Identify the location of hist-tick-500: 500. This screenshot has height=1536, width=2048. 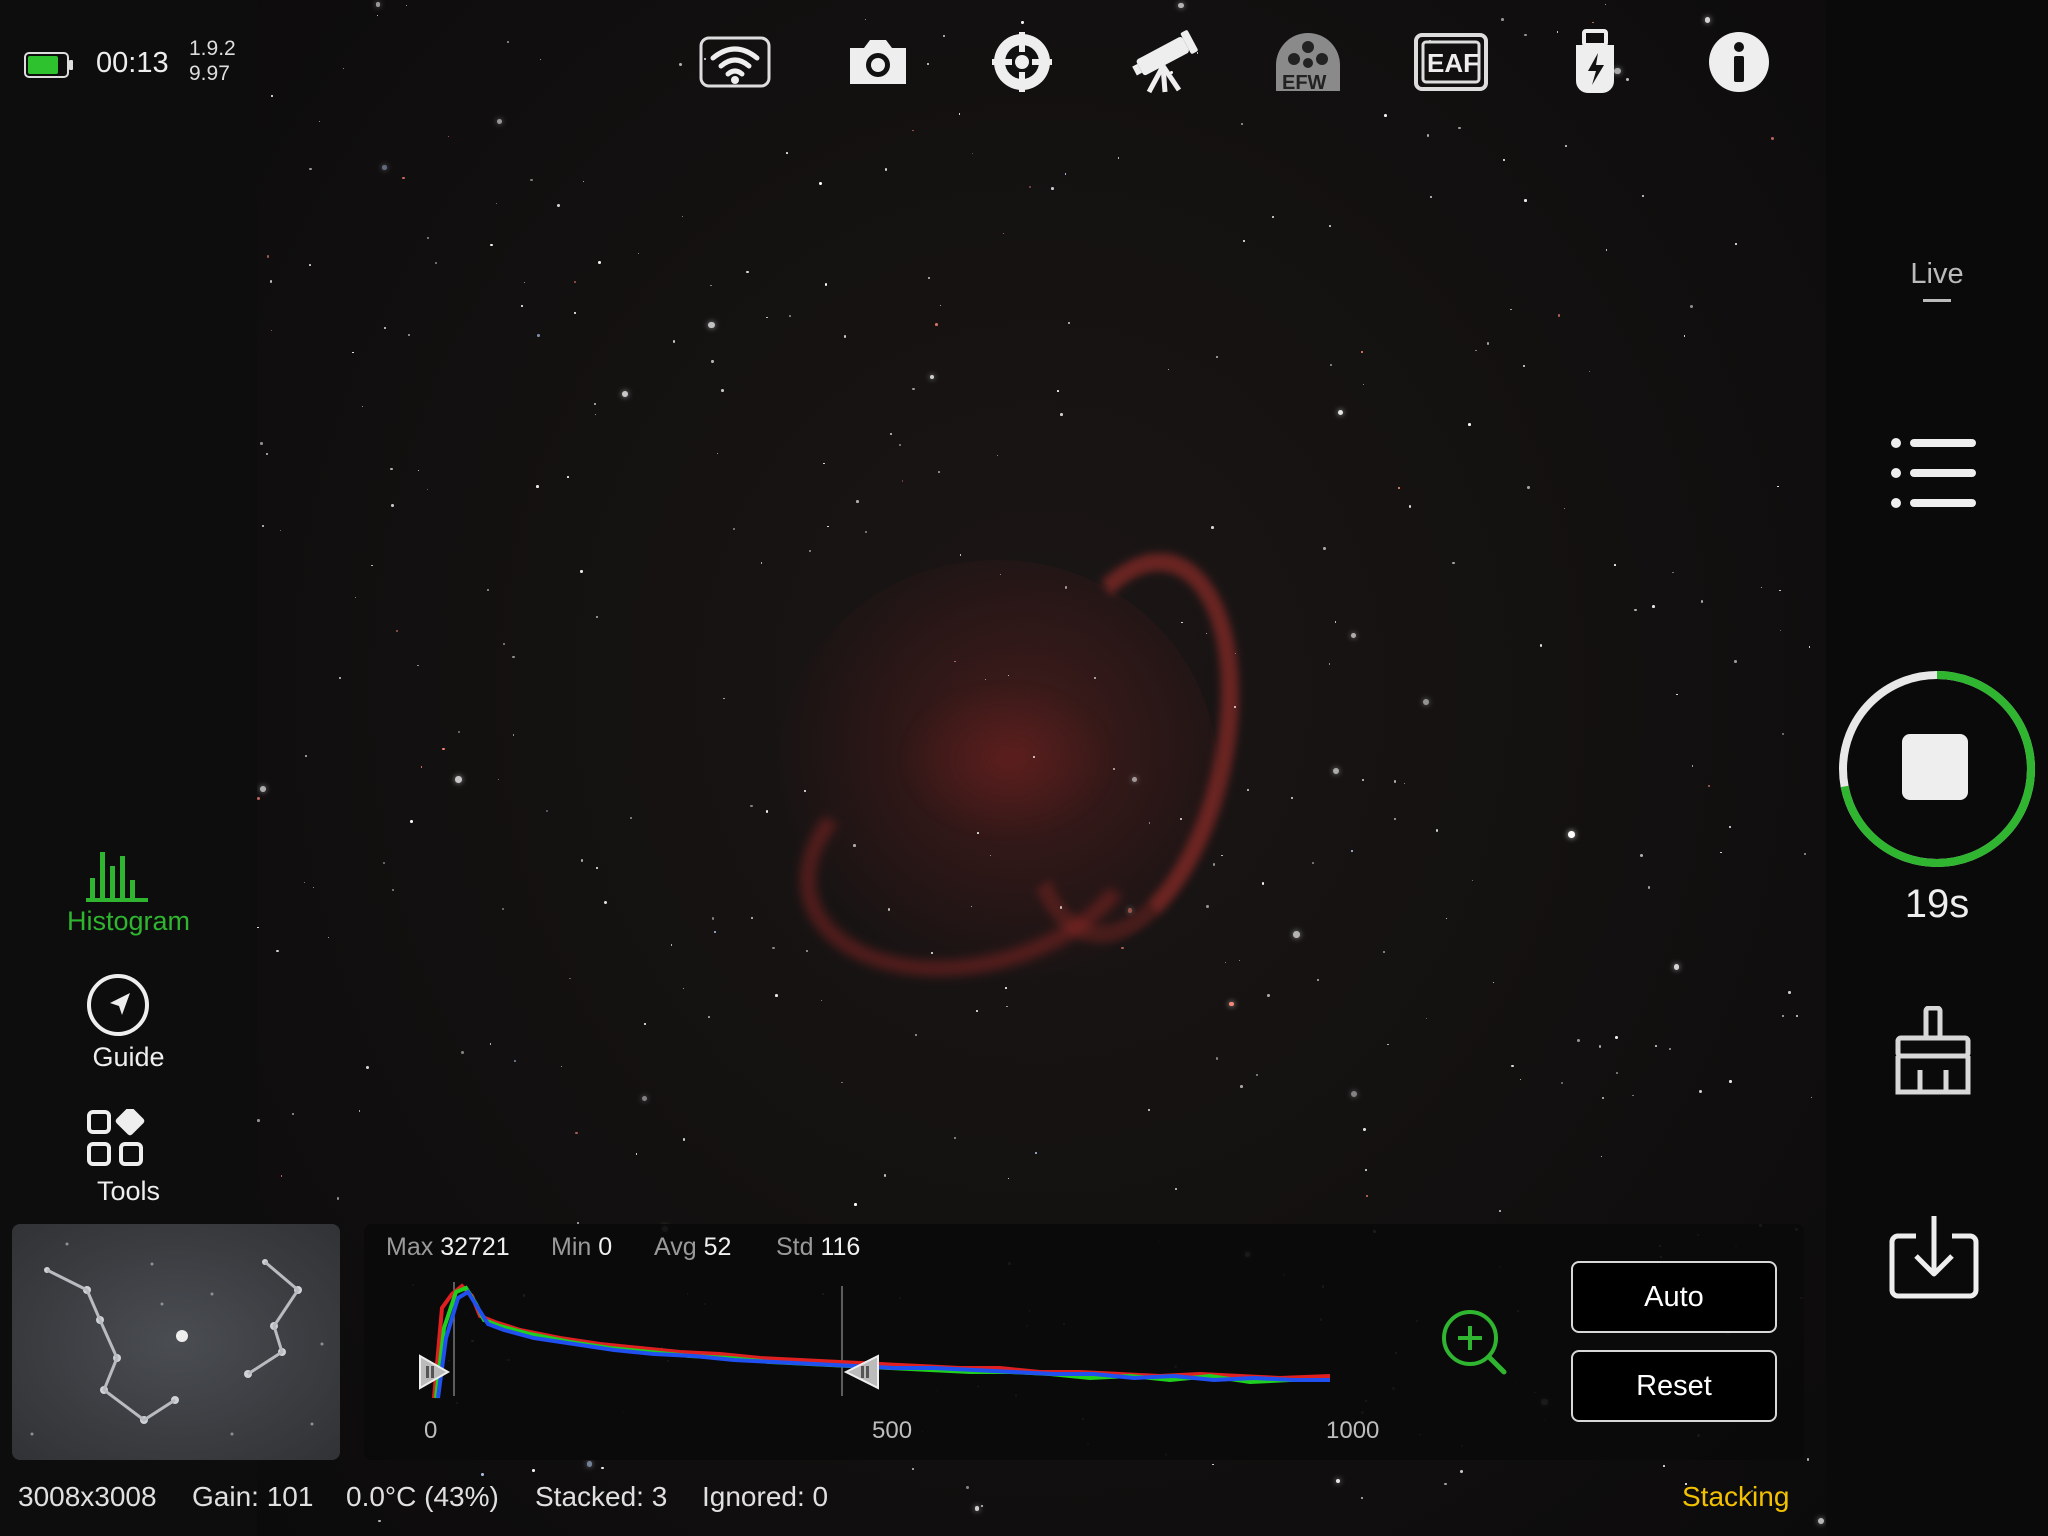
(892, 1430).